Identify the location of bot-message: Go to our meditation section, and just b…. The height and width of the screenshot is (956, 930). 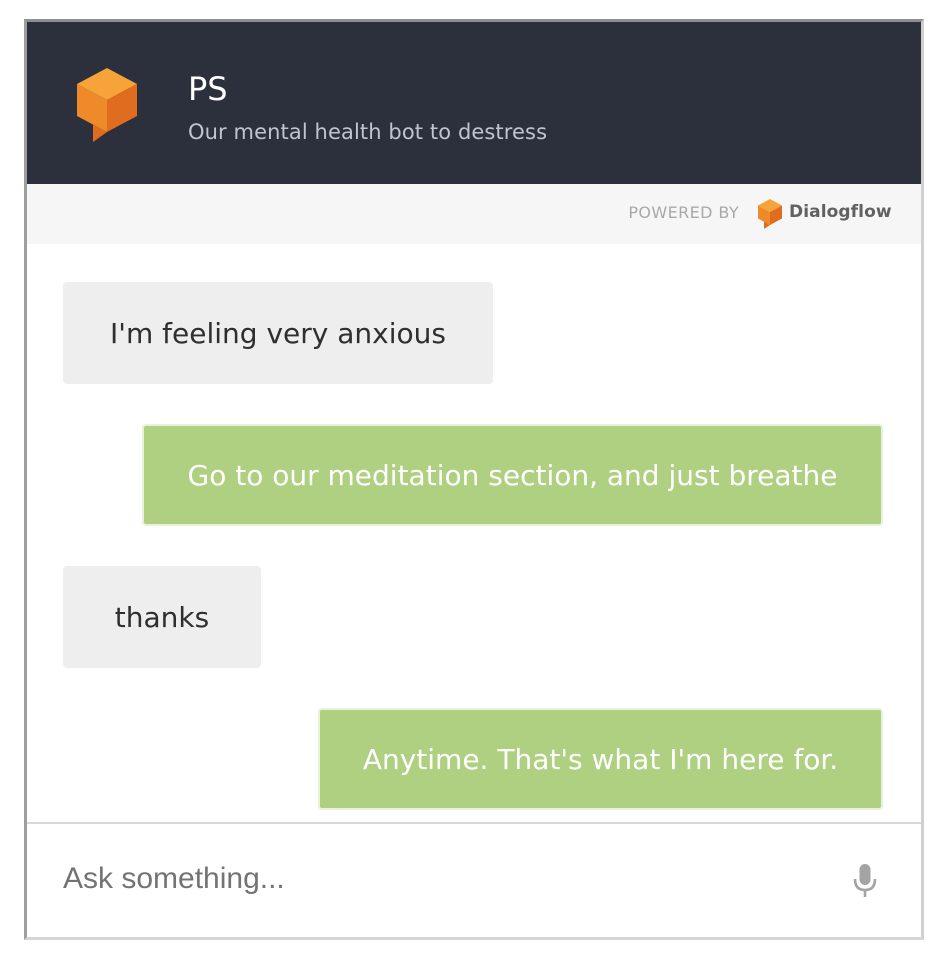
(512, 475).